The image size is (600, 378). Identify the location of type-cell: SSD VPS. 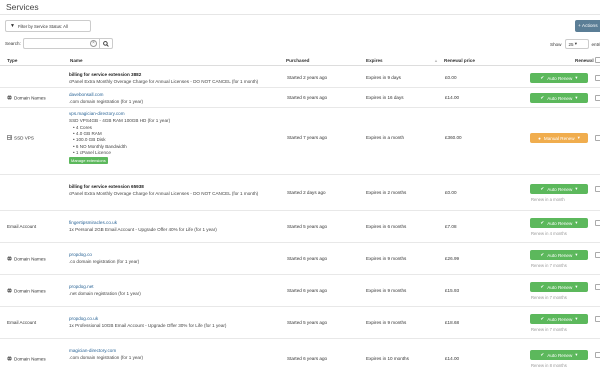
(20, 138).